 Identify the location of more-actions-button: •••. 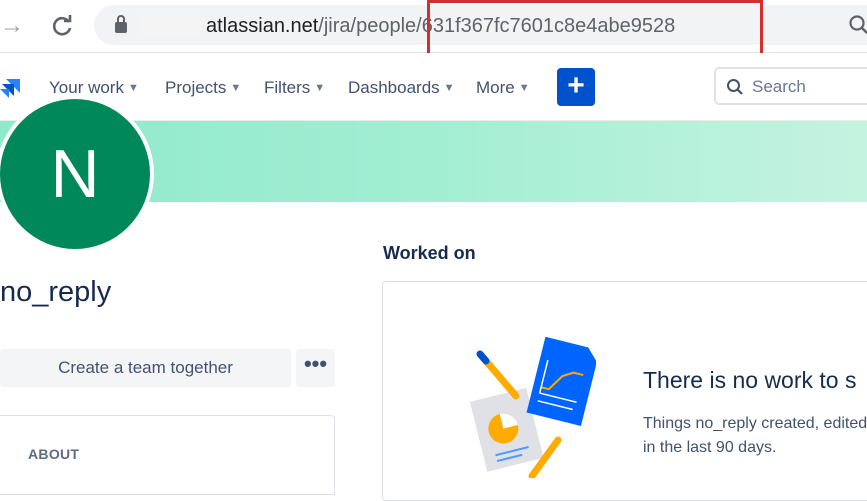
(315, 368).